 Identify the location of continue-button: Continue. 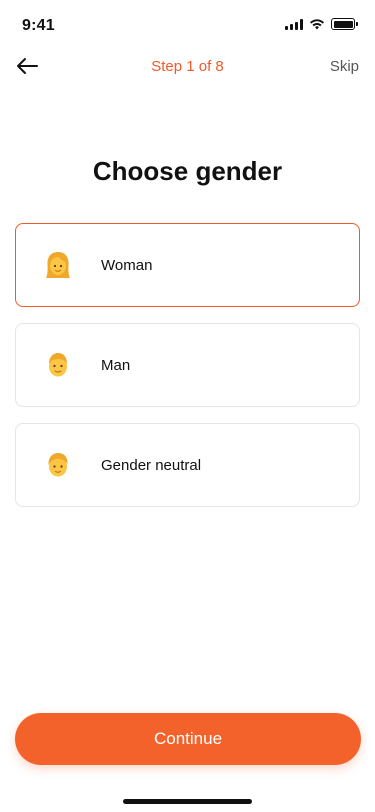
(188, 739).